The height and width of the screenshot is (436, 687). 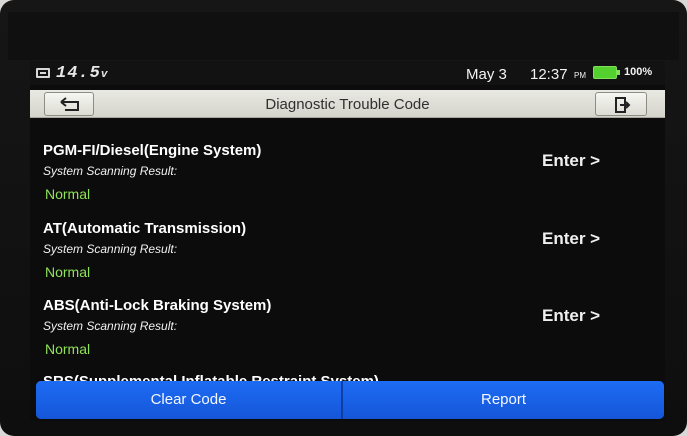 I want to click on voltage-value: 14.5, so click(x=78, y=73).